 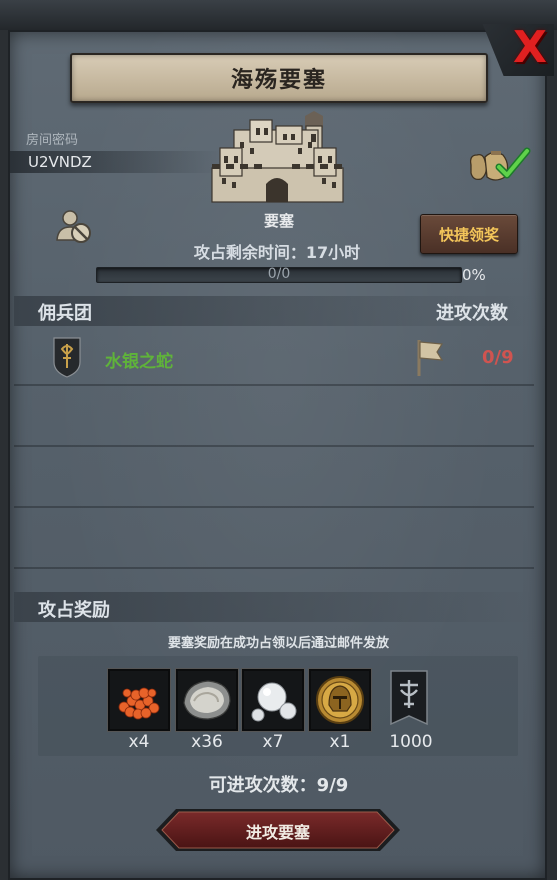 What do you see at coordinates (75, 226) in the screenshot?
I see `no-entry-user-icon` at bounding box center [75, 226].